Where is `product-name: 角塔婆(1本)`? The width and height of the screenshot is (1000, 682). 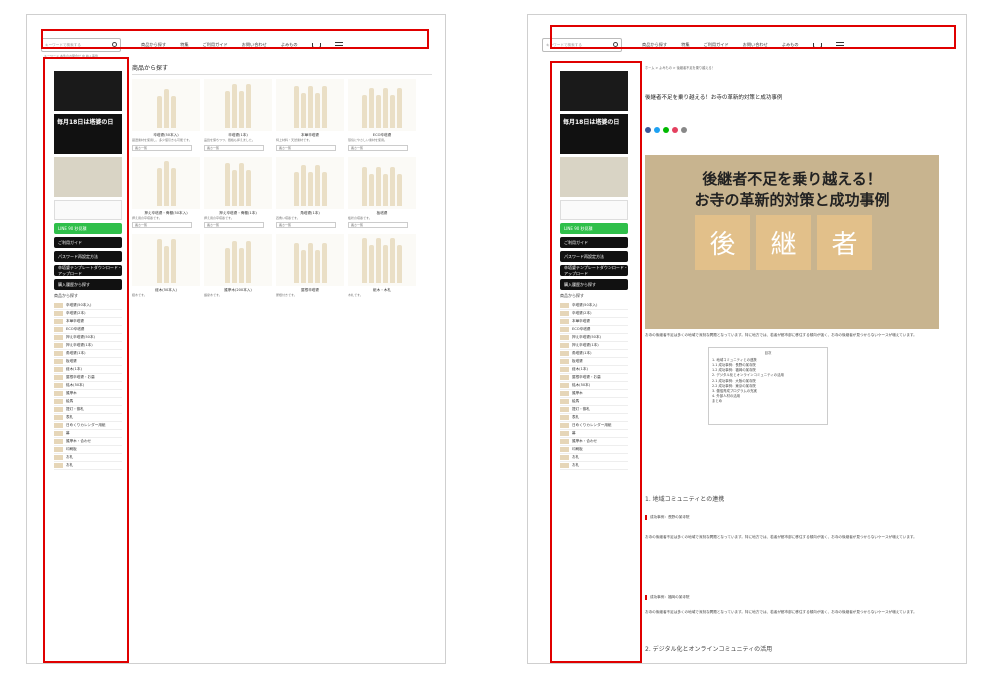
product-name: 角塔婆(1本) is located at coordinates (310, 213).